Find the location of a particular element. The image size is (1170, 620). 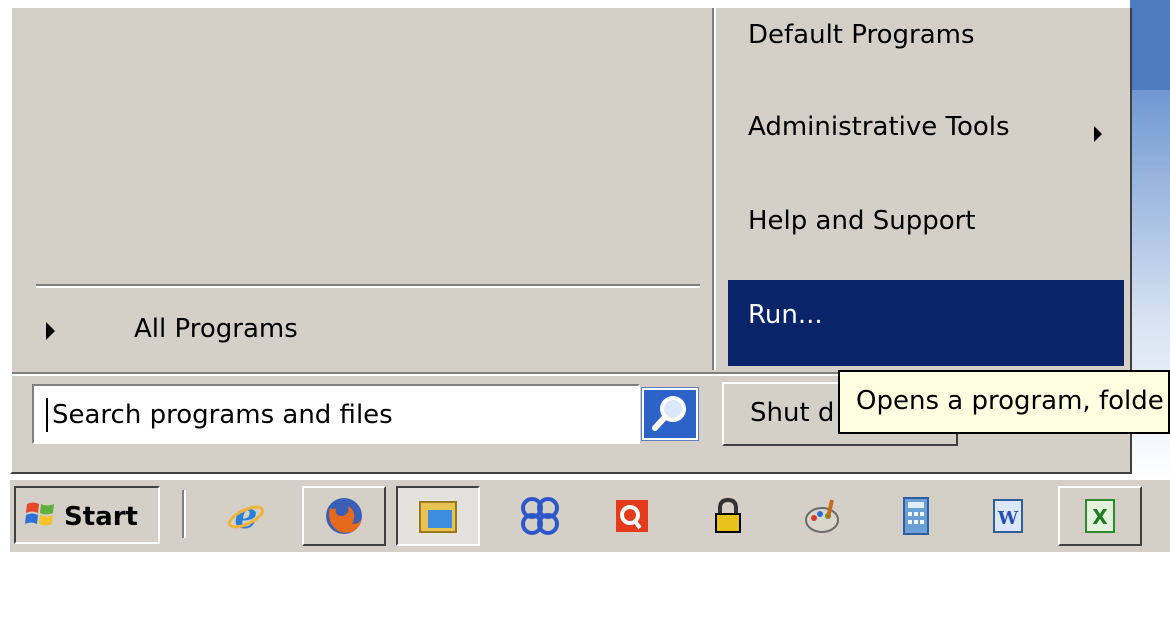

calculator-button is located at coordinates (916, 516).